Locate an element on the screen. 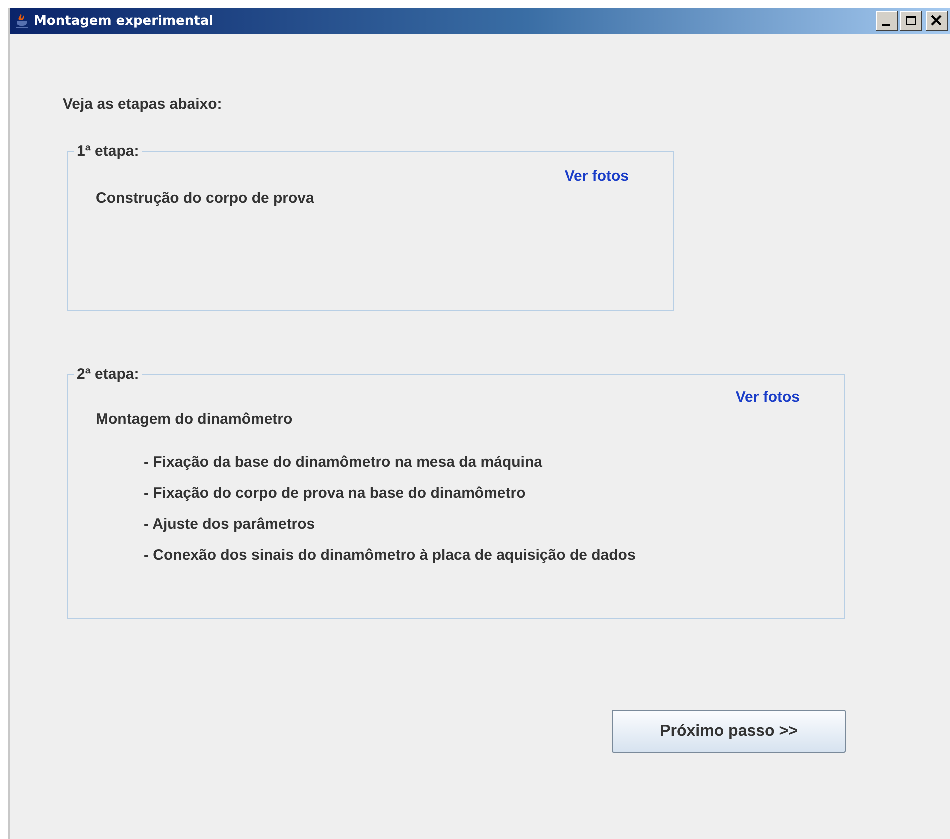 This screenshot has height=839, width=950. minimize-button is located at coordinates (887, 21).